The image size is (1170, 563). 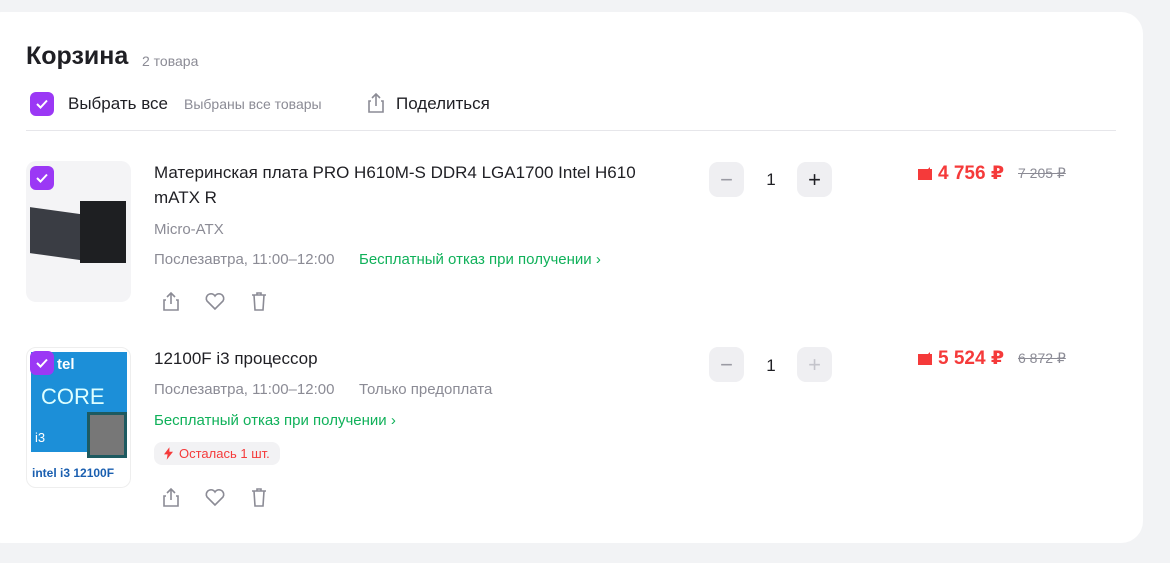 I want to click on stock-badge-text: Осталась 1 шт., so click(x=224, y=453).